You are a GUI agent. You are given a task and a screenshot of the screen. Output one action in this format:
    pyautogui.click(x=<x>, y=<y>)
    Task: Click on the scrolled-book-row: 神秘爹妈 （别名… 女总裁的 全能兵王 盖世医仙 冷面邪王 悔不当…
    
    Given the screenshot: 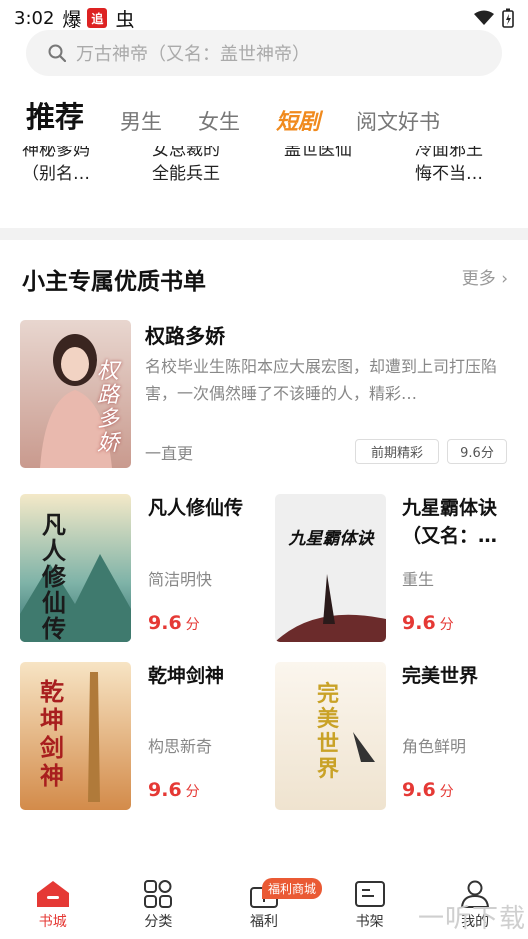 What is the action you would take?
    pyautogui.click(x=264, y=170)
    